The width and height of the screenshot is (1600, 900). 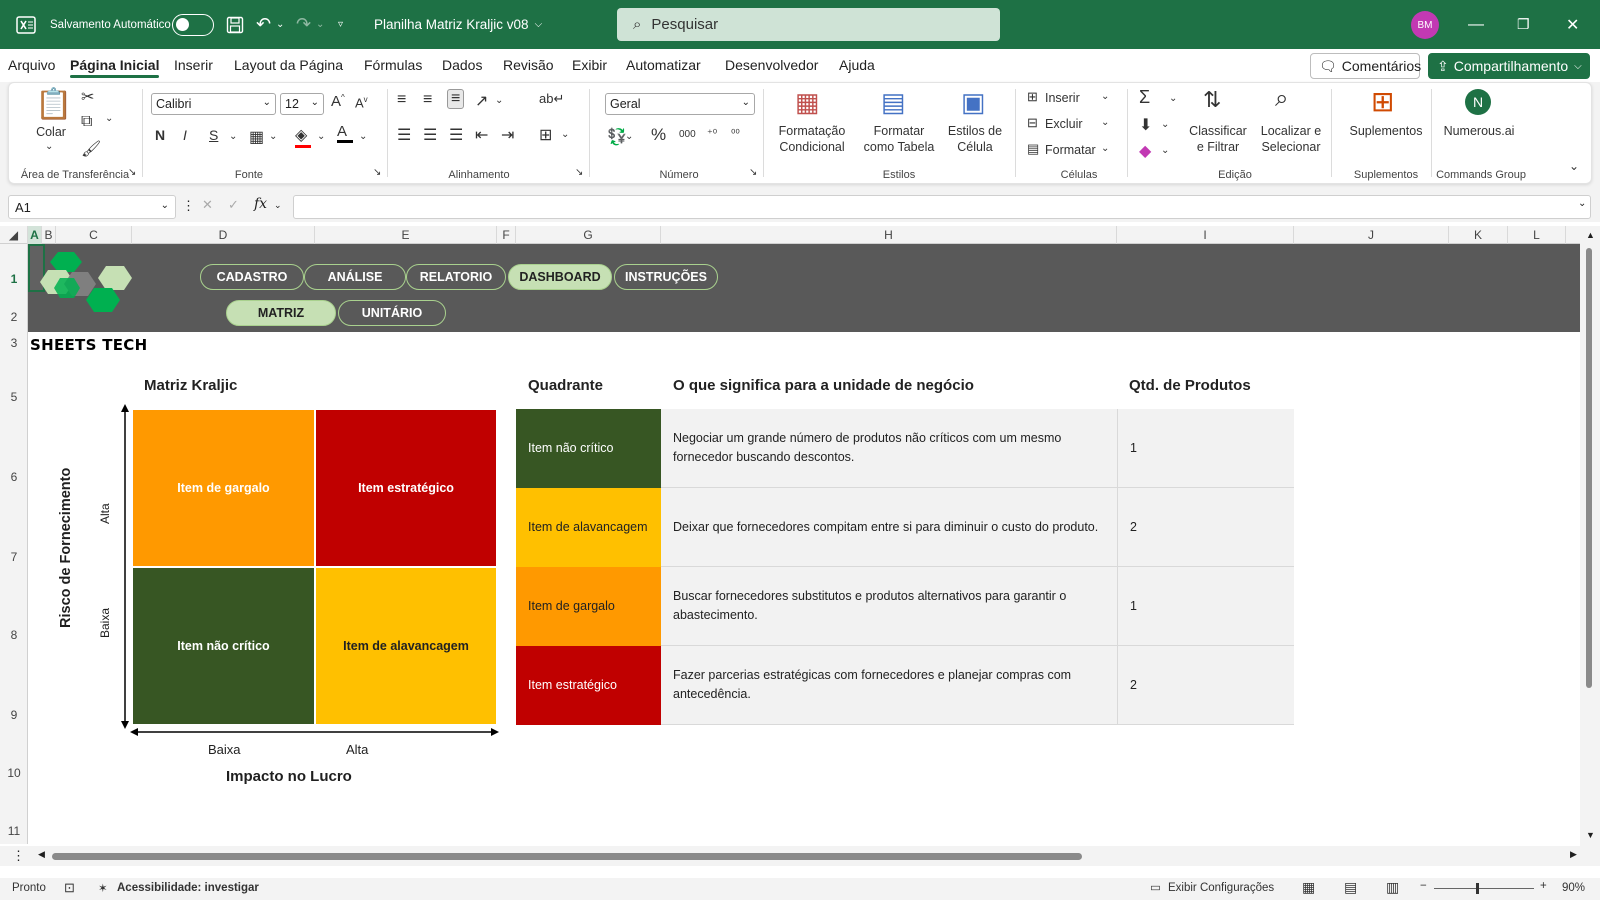 What do you see at coordinates (288, 65) in the screenshot?
I see `tab-layout: Layout da Página` at bounding box center [288, 65].